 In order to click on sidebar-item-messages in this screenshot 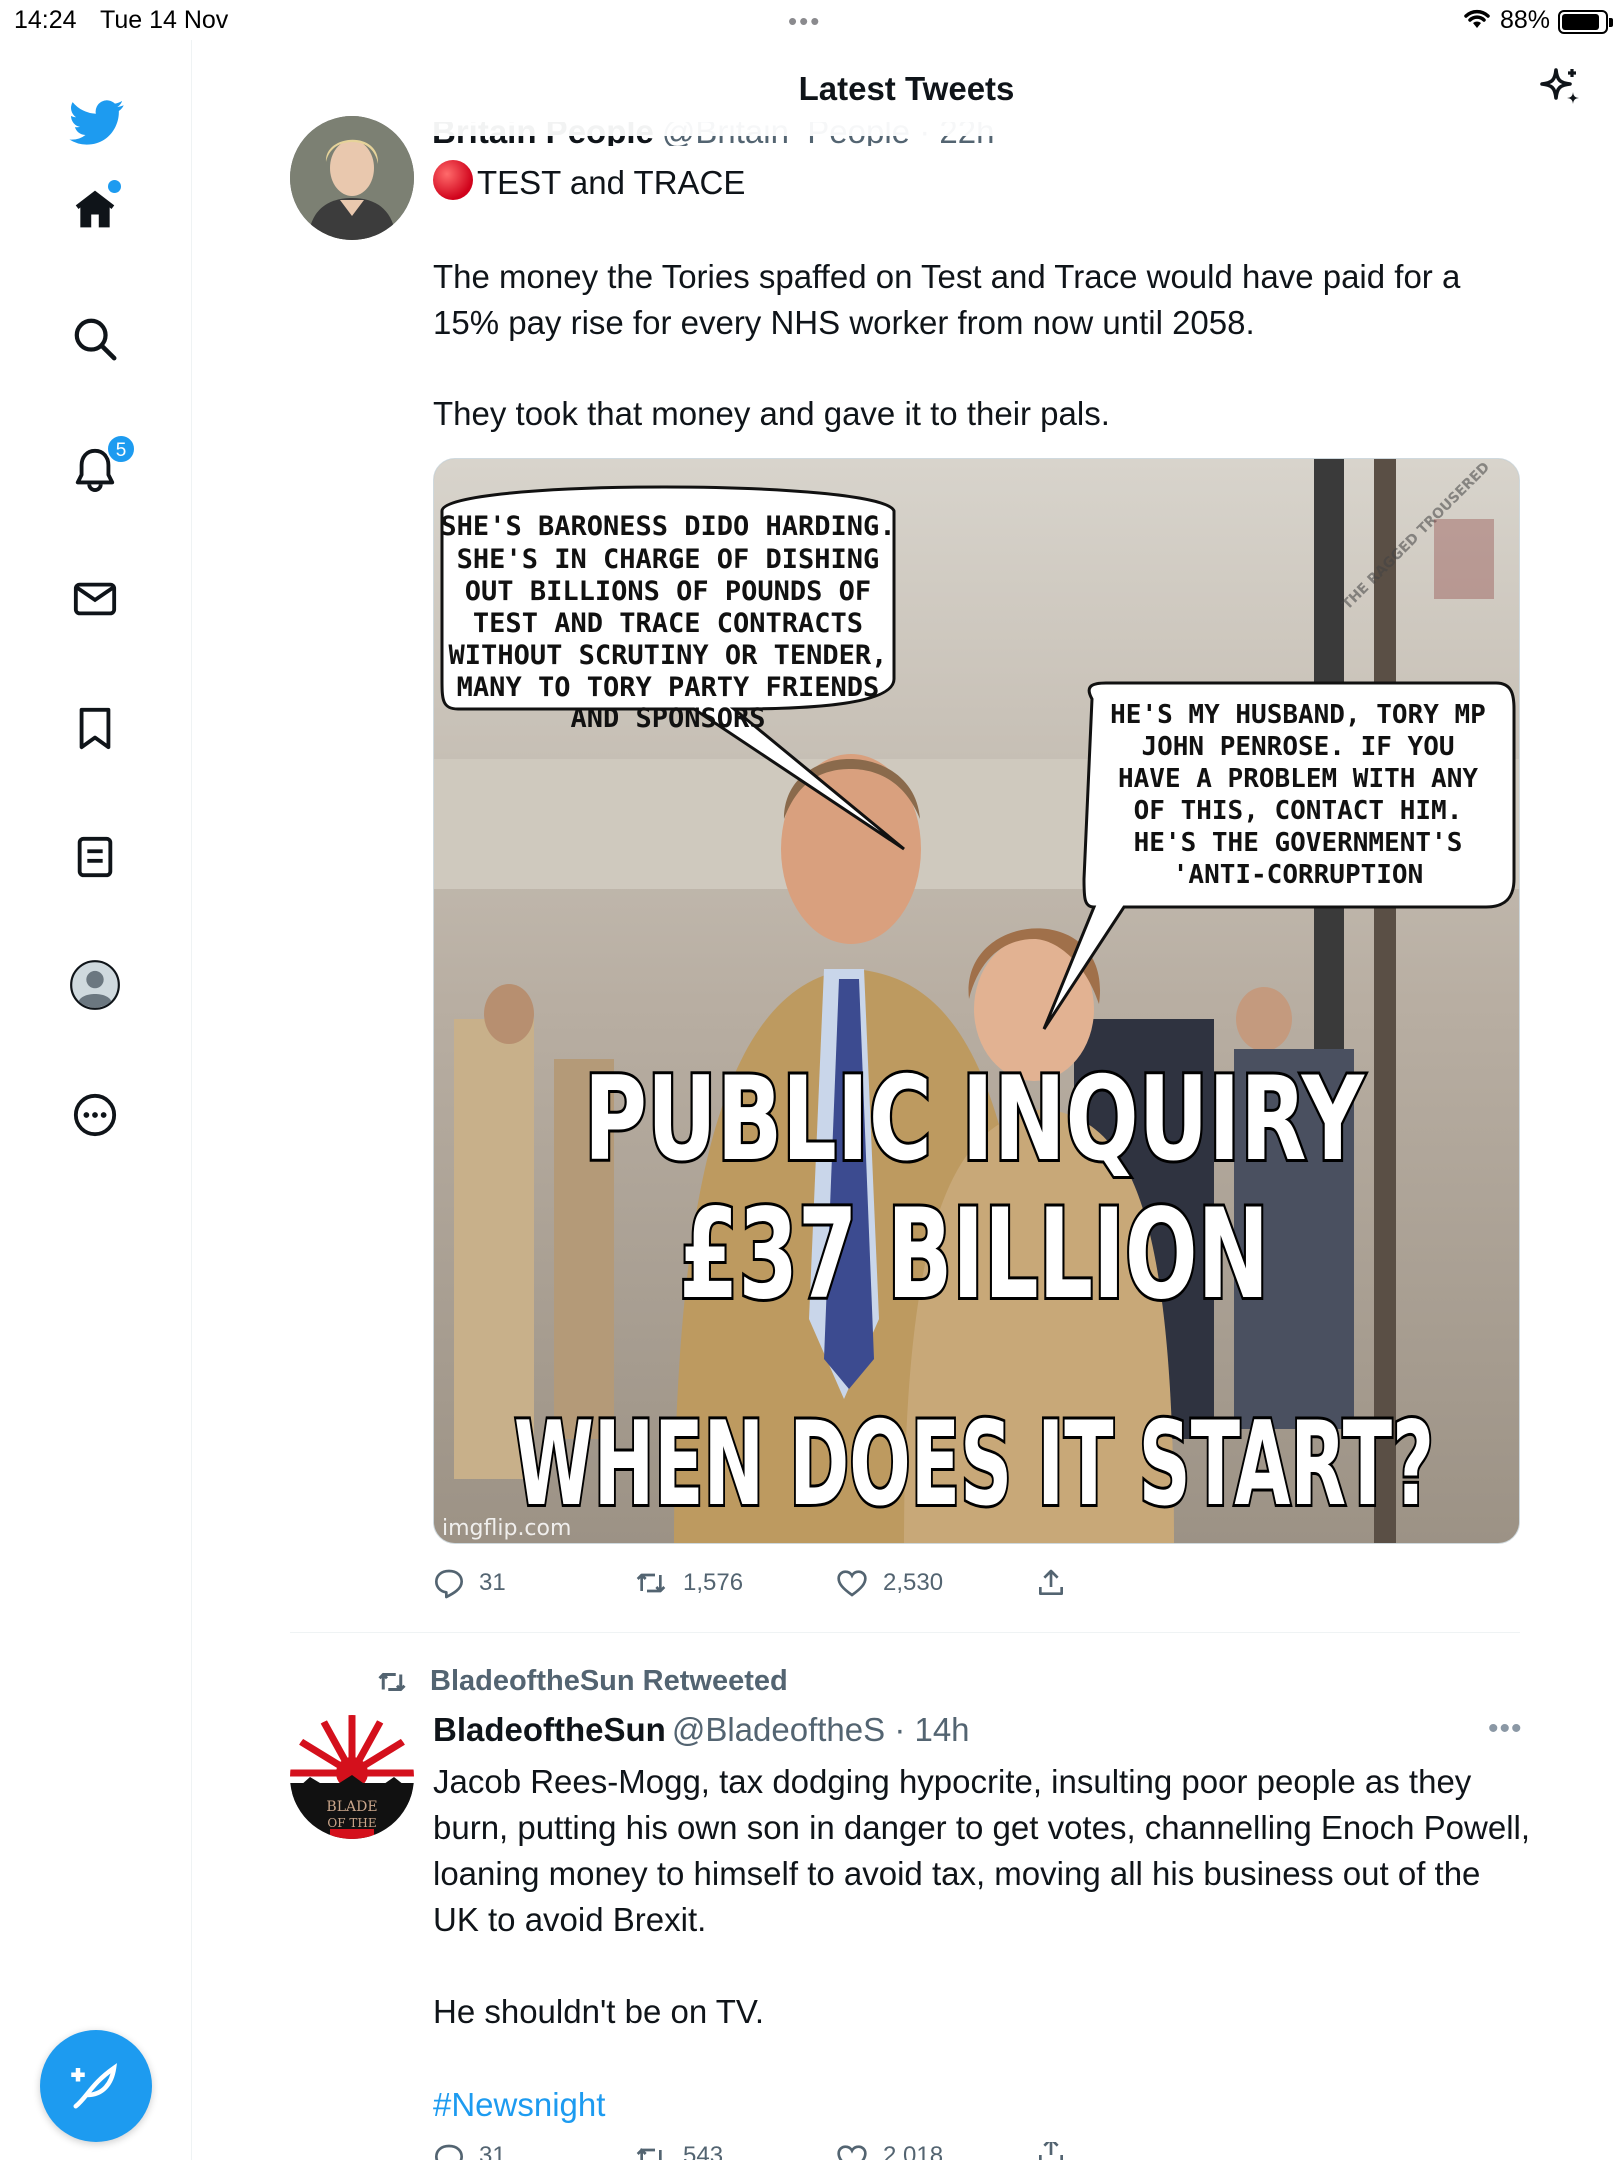, I will do `click(95, 599)`.